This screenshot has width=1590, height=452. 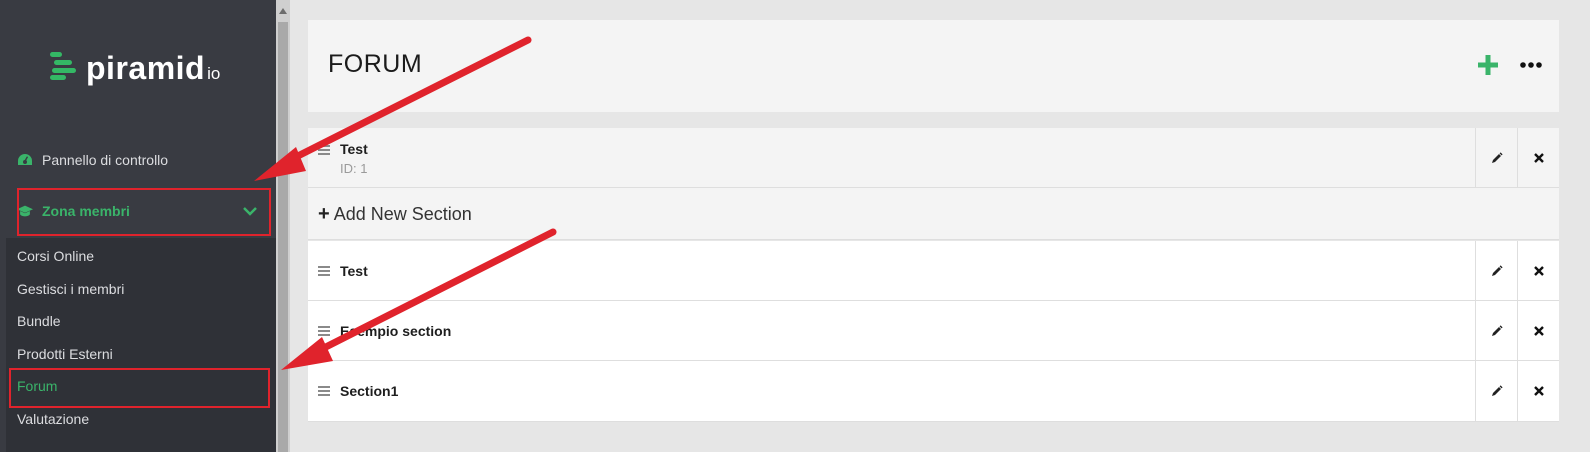 What do you see at coordinates (369, 391) in the screenshot?
I see `section-name: Section1` at bounding box center [369, 391].